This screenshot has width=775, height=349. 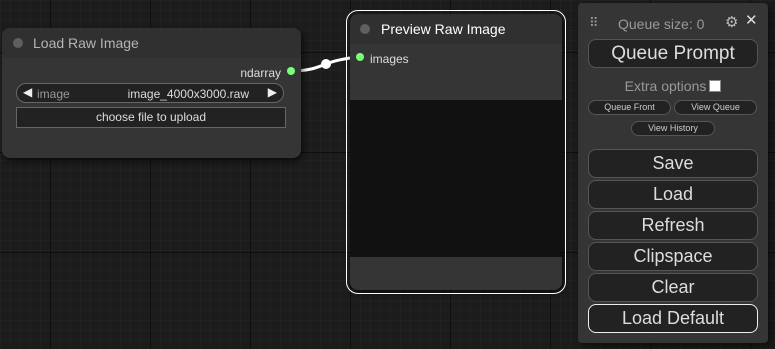 I want to click on input-slot-dot, so click(x=360, y=57).